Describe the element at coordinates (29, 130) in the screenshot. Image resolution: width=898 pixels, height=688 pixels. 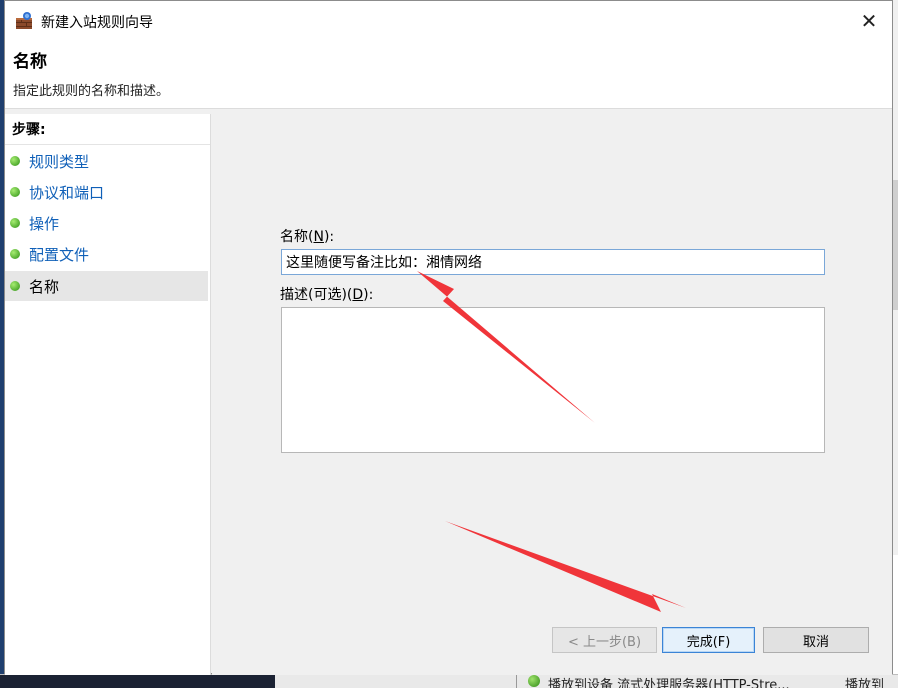
I see `steps-heading: 步骤:` at that location.